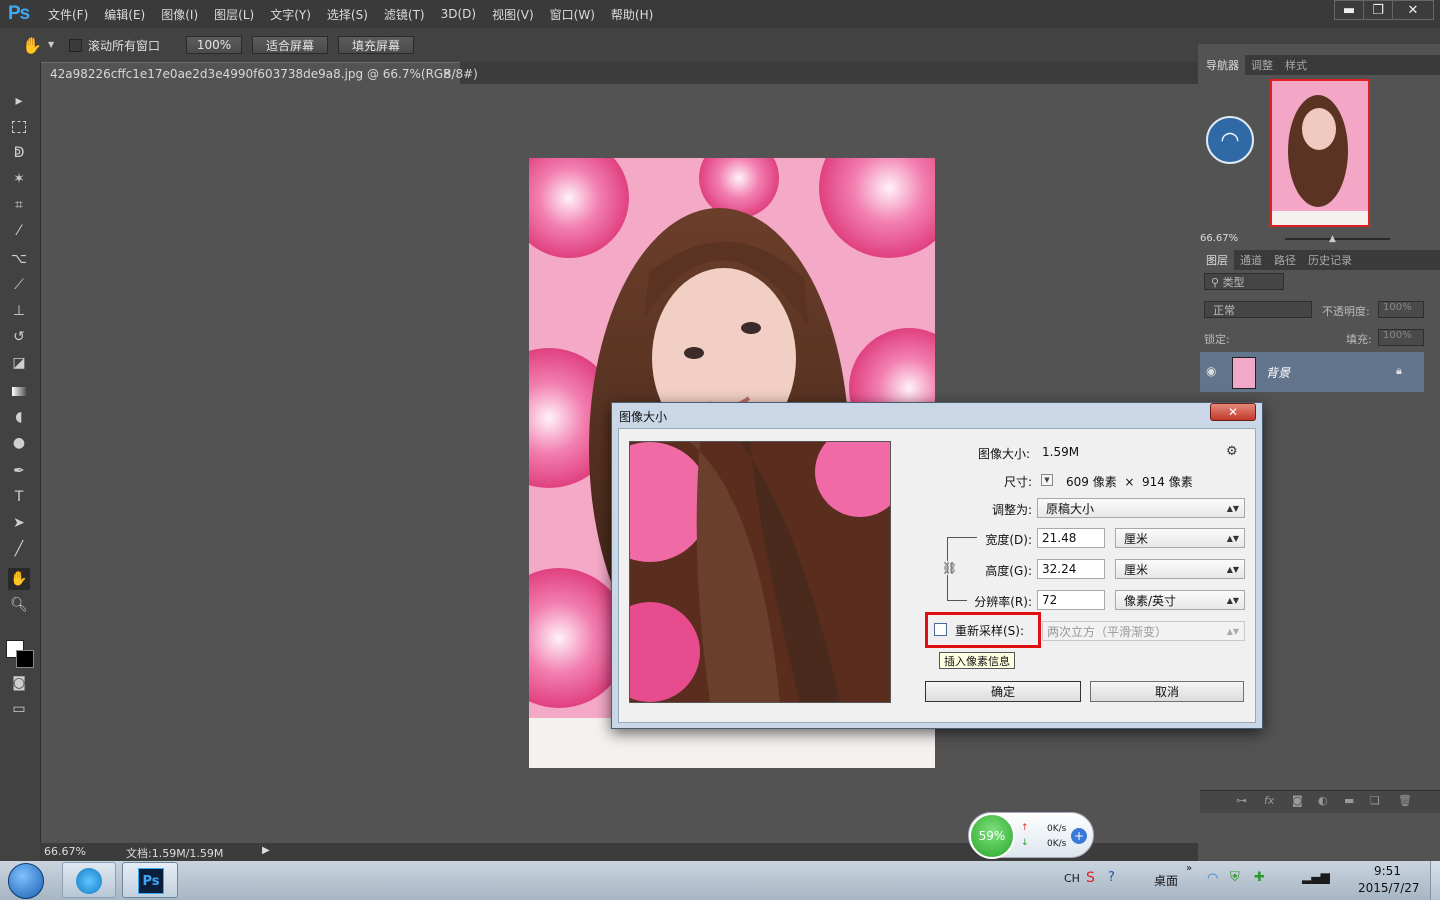 The height and width of the screenshot is (900, 1440). Describe the element at coordinates (1349, 800) in the screenshot. I see `new-group-icon: ▬` at that location.